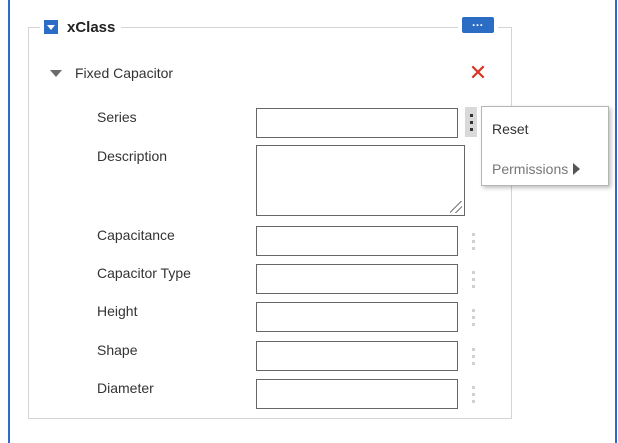  Describe the element at coordinates (357, 279) in the screenshot. I see `capacitor-type-field` at that location.